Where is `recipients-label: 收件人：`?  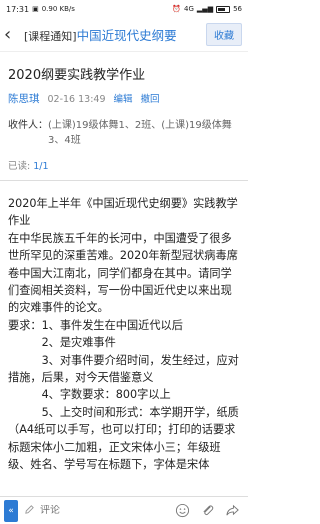
recipients-label: 收件人： is located at coordinates (28, 125).